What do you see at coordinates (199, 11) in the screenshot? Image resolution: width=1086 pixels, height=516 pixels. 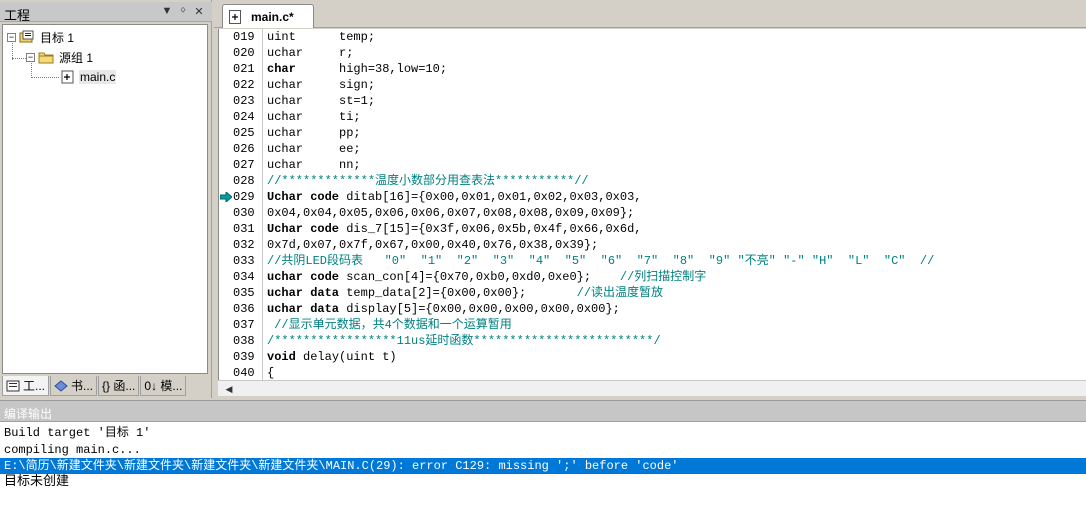 I see `close-icon: ✕` at bounding box center [199, 11].